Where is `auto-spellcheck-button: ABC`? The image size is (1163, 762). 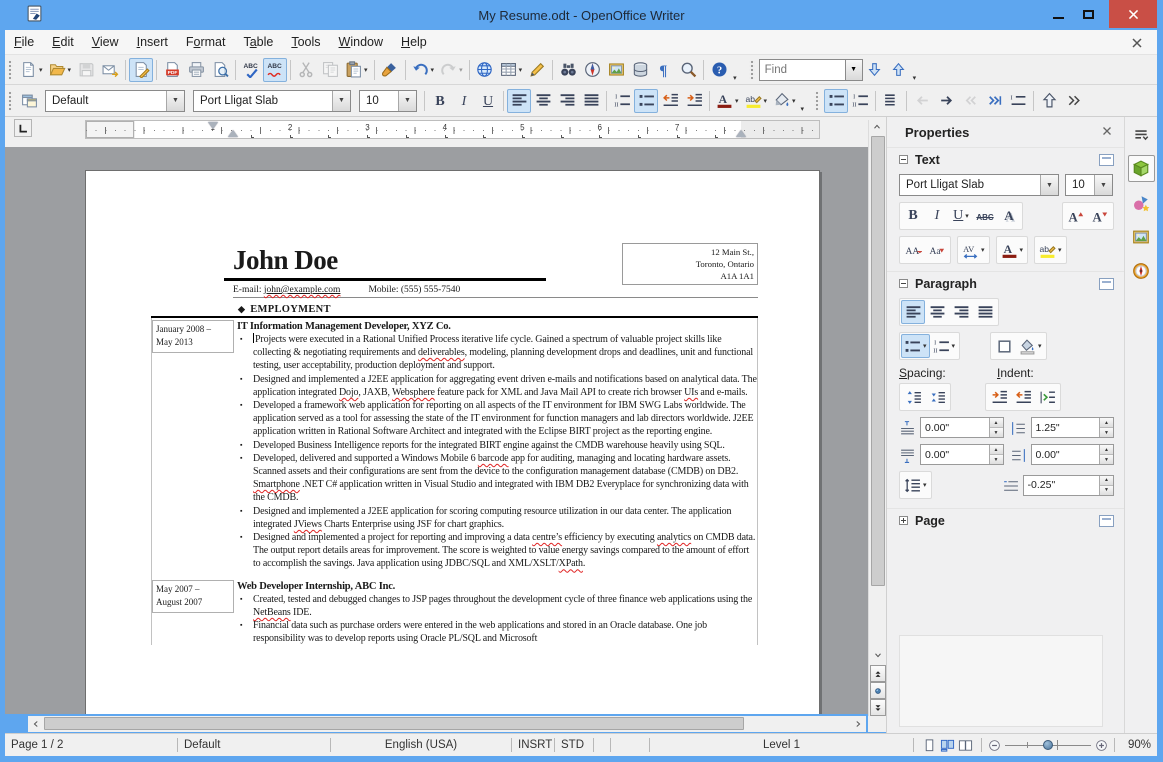 auto-spellcheck-button: ABC is located at coordinates (275, 69).